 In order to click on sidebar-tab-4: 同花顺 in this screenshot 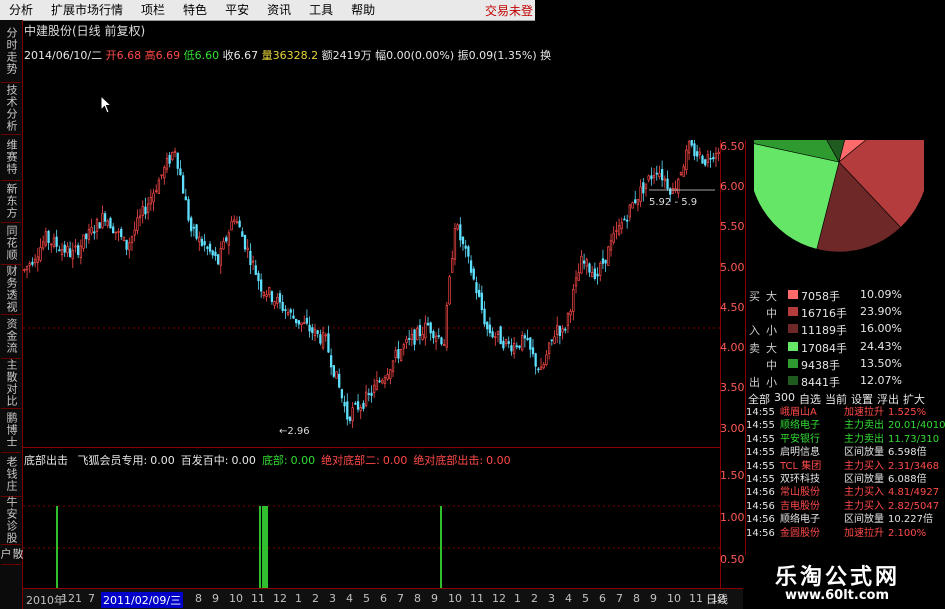, I will do `click(11, 243)`.